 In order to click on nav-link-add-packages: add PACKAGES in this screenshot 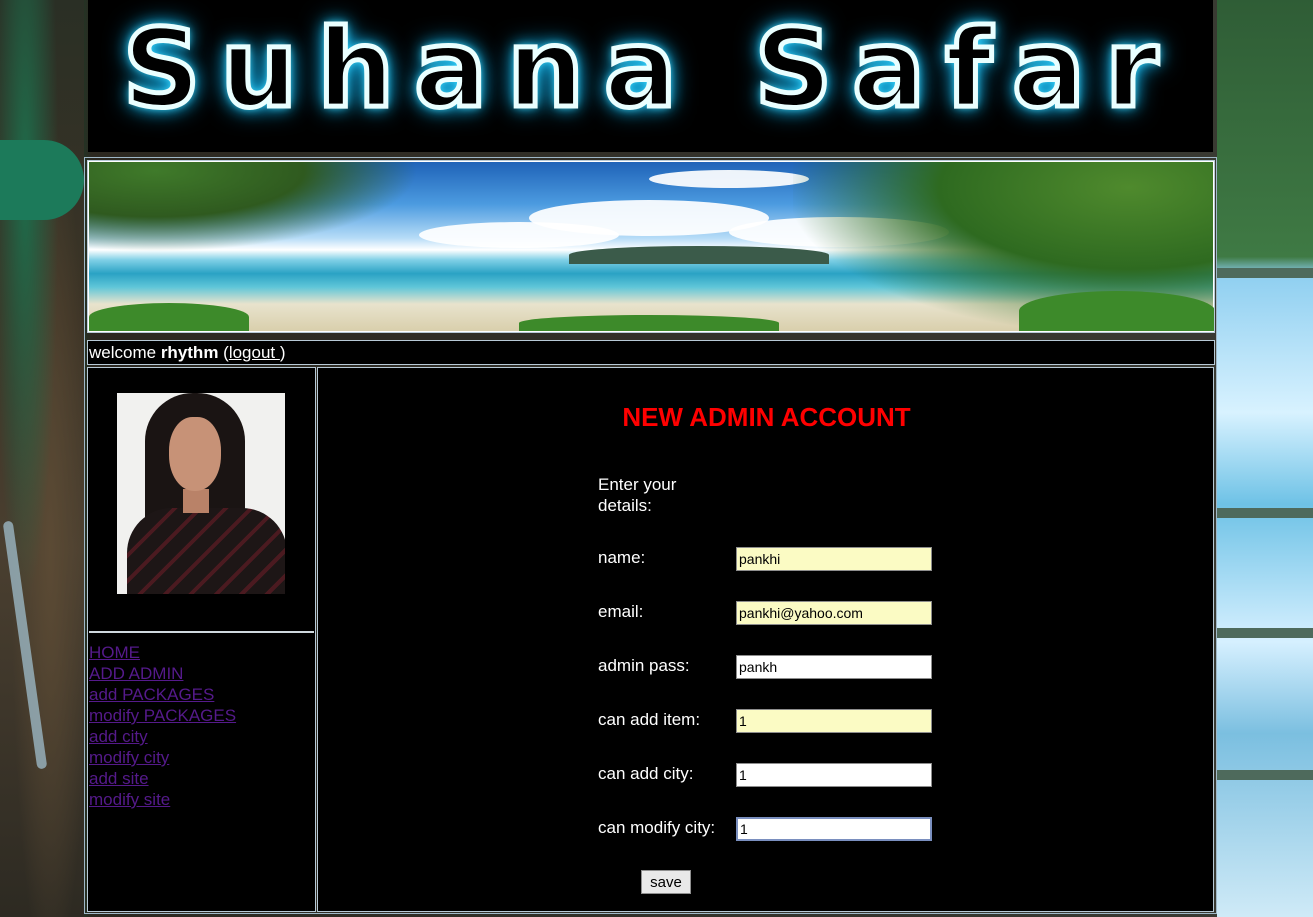, I will do `click(162, 694)`.